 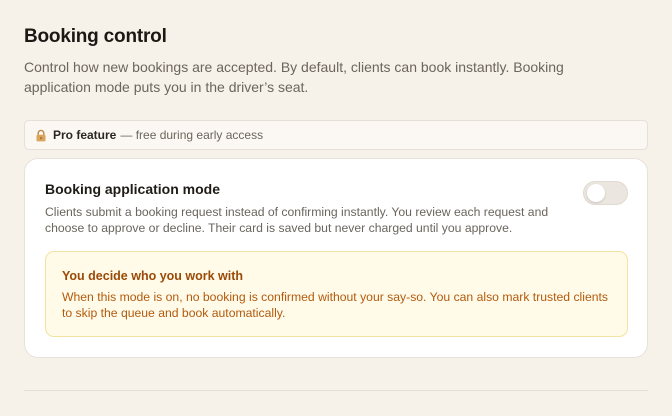 I want to click on section-divider, so click(x=336, y=390).